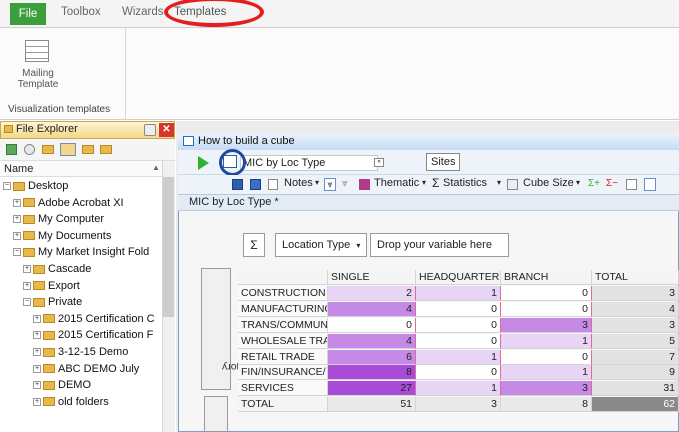 This screenshot has width=679, height=432. I want to click on column-header: HEADQUARTERS, so click(458, 277).